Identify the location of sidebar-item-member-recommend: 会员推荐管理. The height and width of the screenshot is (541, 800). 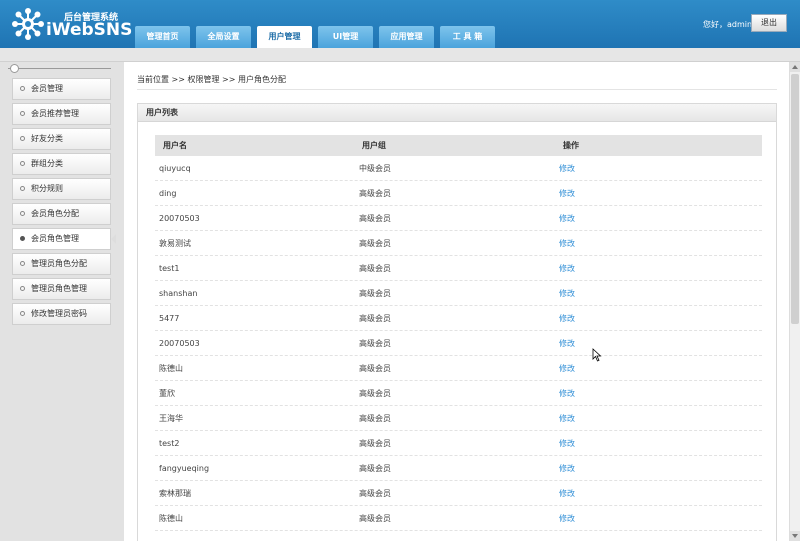
(61, 114).